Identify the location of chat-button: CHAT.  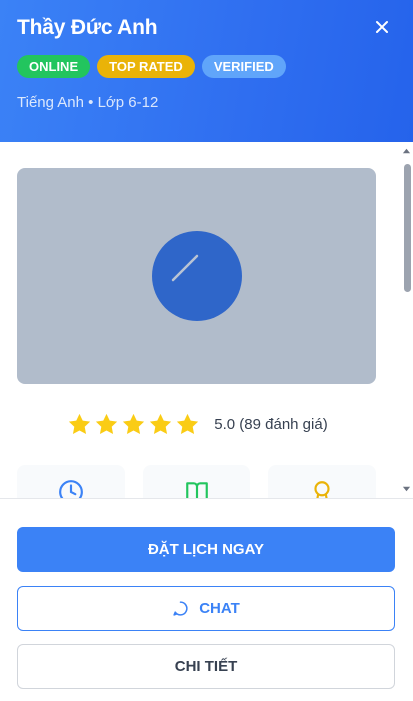
(206, 608).